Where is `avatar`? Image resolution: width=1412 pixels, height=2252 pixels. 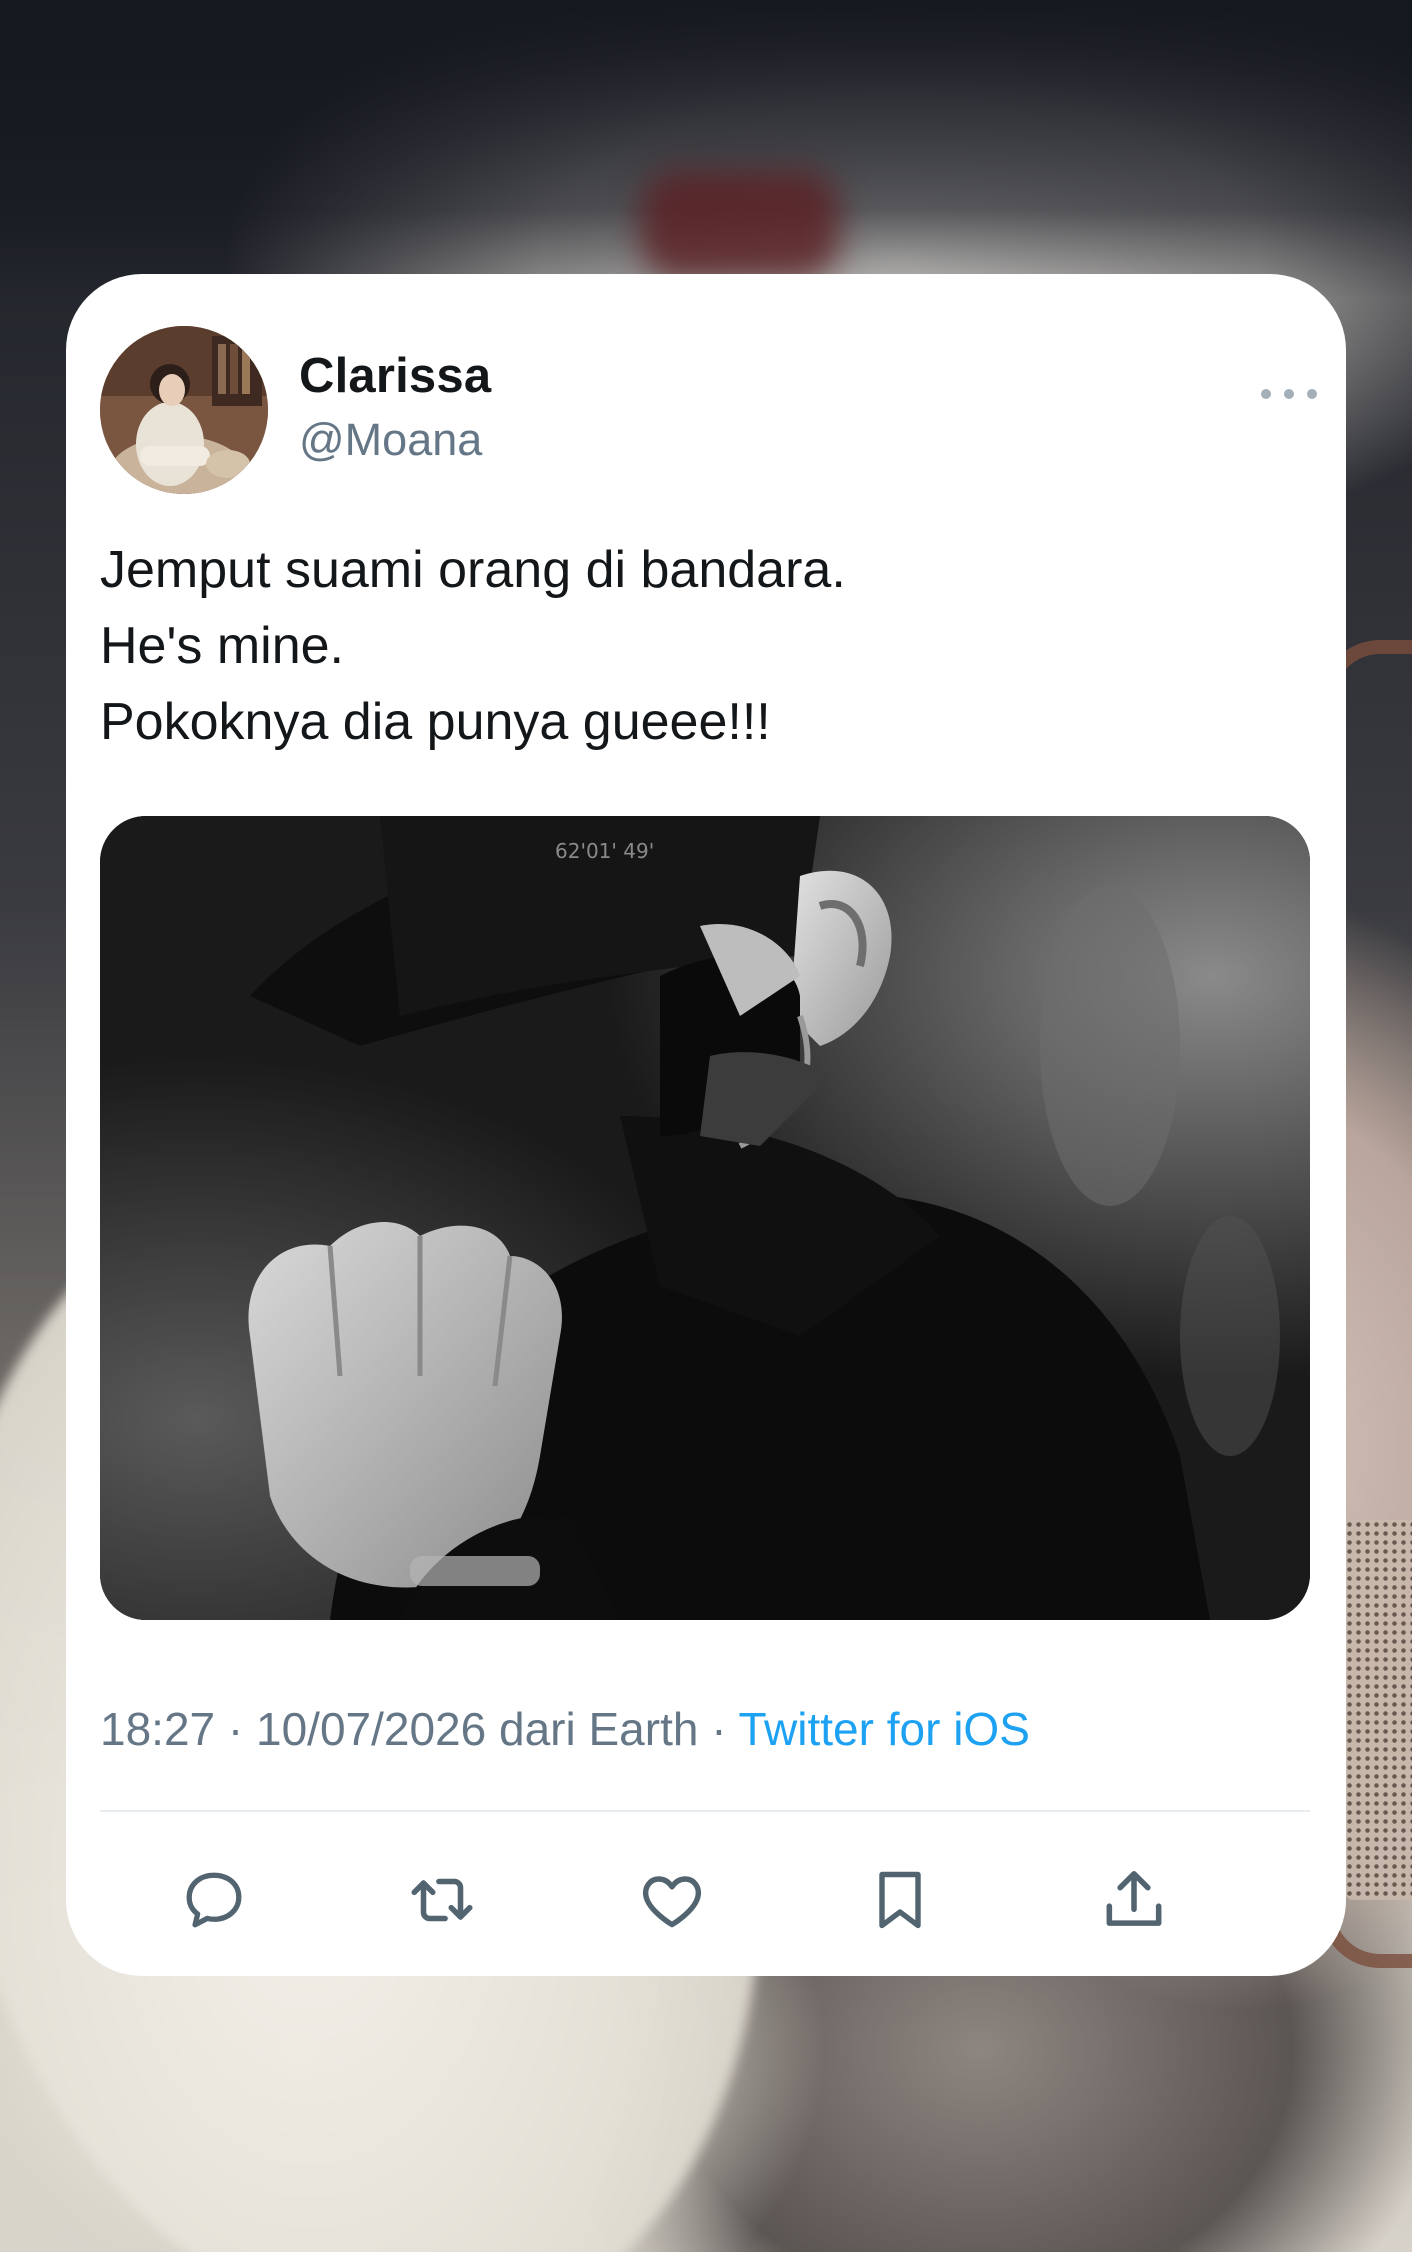 avatar is located at coordinates (184, 410).